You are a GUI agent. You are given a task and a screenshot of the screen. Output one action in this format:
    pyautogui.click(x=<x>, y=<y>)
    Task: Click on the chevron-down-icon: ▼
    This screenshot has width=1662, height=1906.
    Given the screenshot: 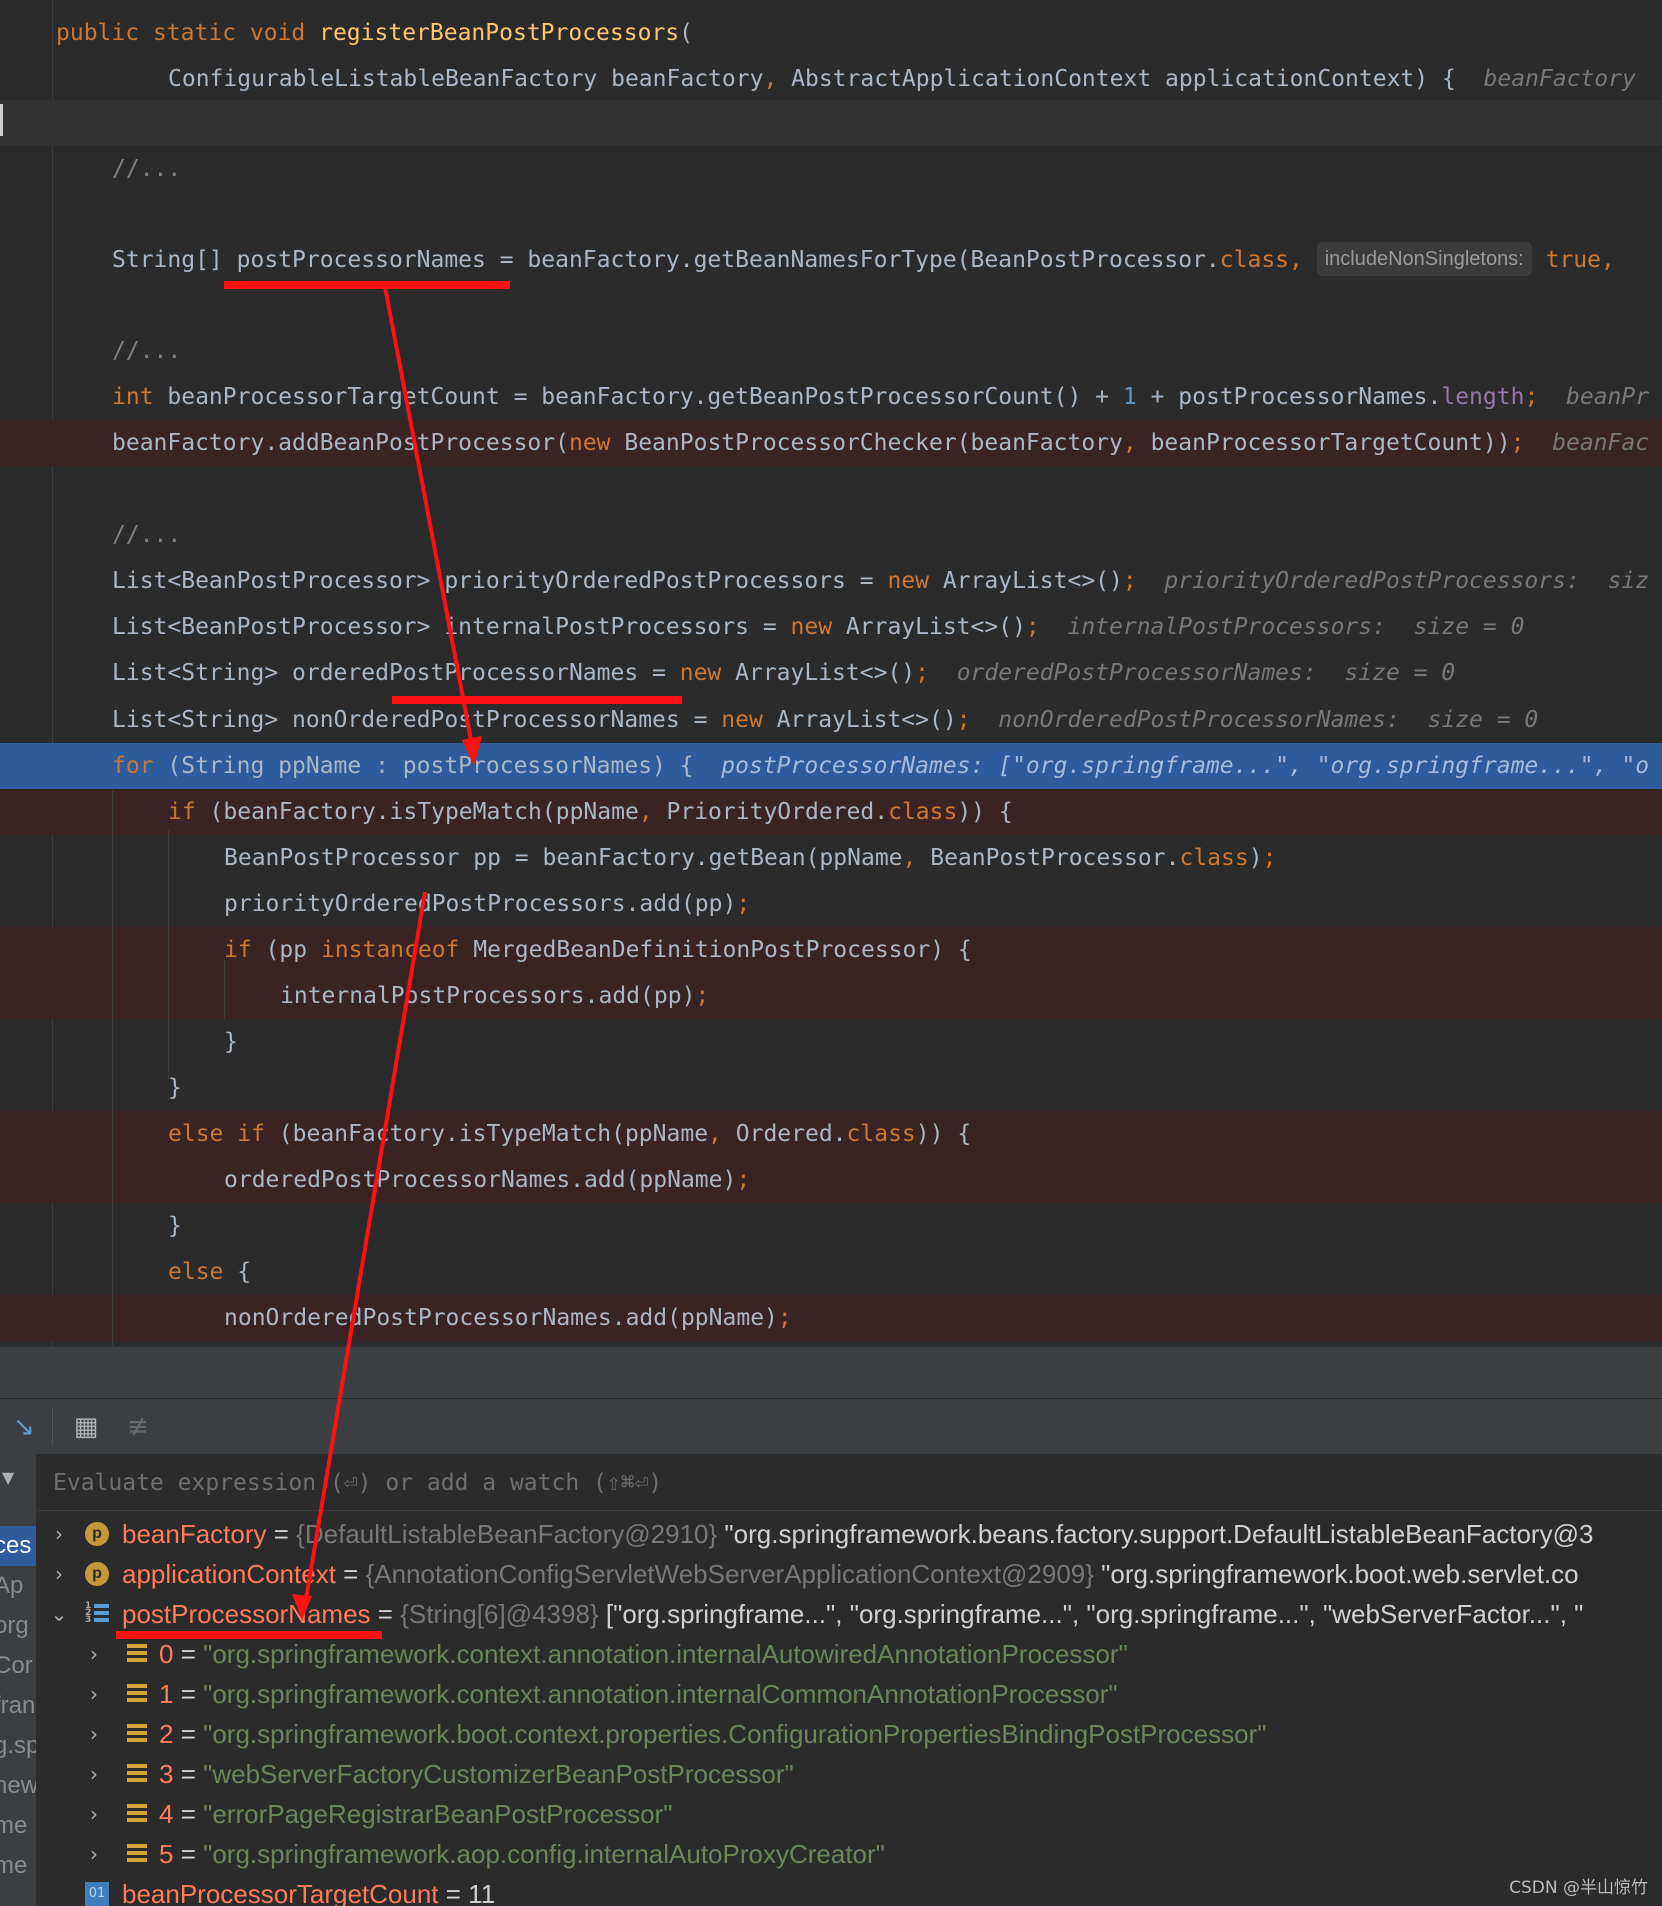 What is the action you would take?
    pyautogui.click(x=8, y=1477)
    